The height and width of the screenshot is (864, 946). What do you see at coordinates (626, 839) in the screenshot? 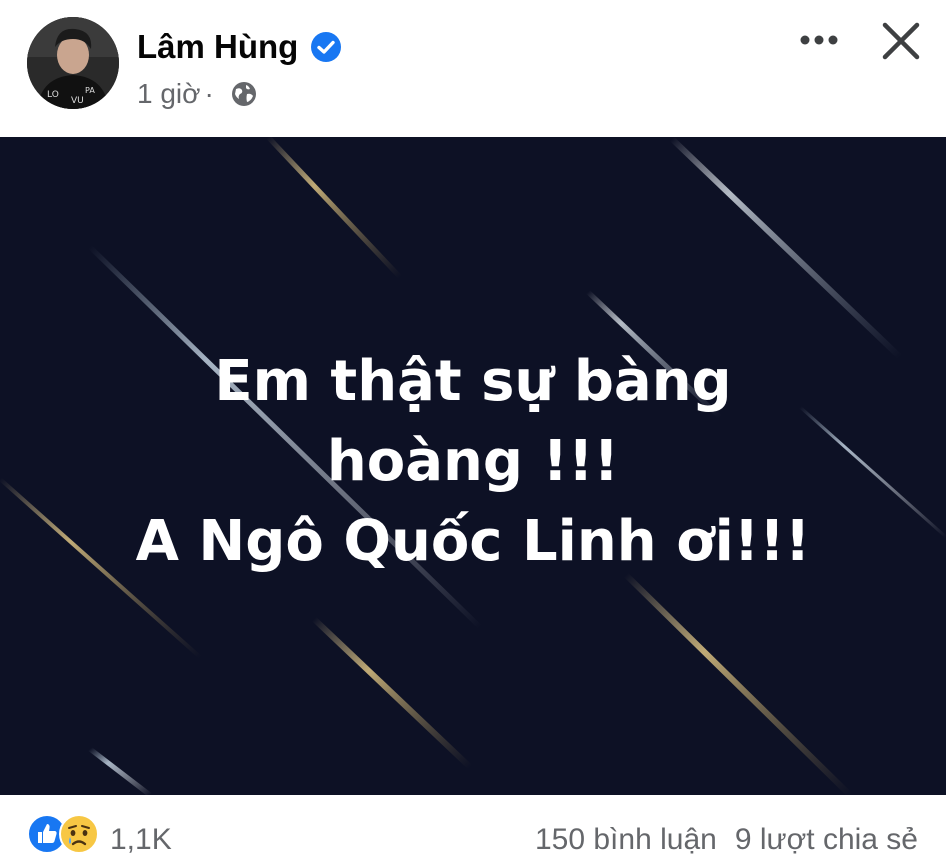
I see `comments-count-link: 150 bình luận` at bounding box center [626, 839].